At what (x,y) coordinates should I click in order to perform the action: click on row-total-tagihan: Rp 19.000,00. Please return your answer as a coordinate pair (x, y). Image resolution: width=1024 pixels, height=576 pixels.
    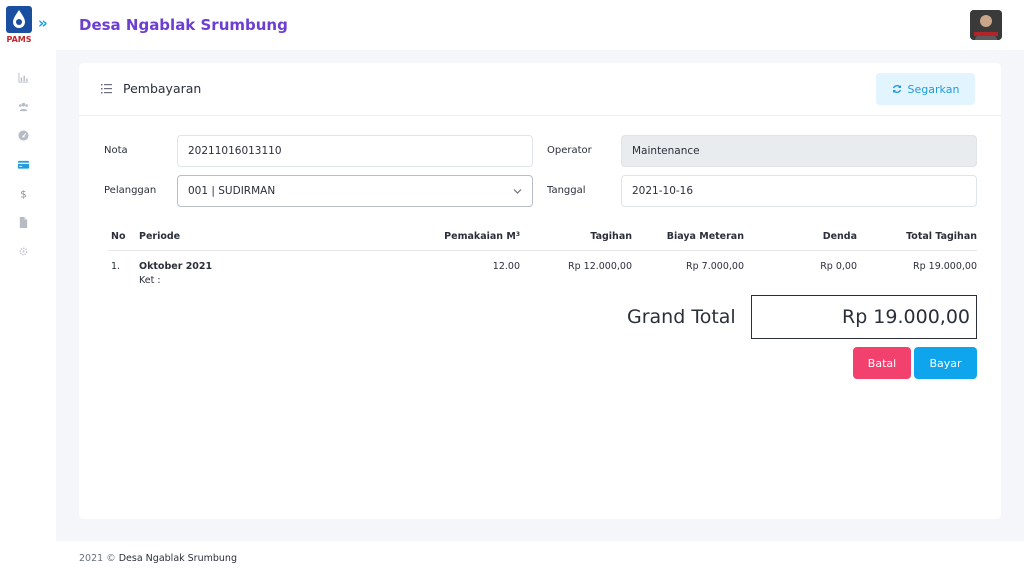
    Looking at the image, I should click on (945, 266).